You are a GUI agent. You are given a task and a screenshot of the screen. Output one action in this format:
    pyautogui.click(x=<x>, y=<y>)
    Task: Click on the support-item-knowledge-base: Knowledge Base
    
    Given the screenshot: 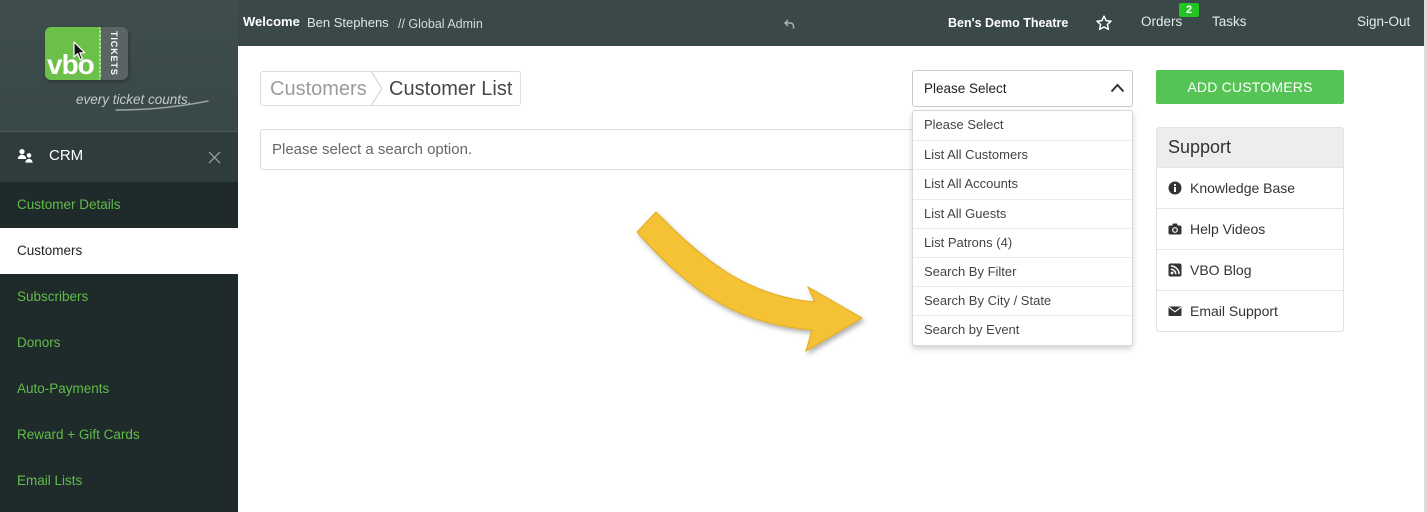 What is the action you would take?
    pyautogui.click(x=1250, y=187)
    